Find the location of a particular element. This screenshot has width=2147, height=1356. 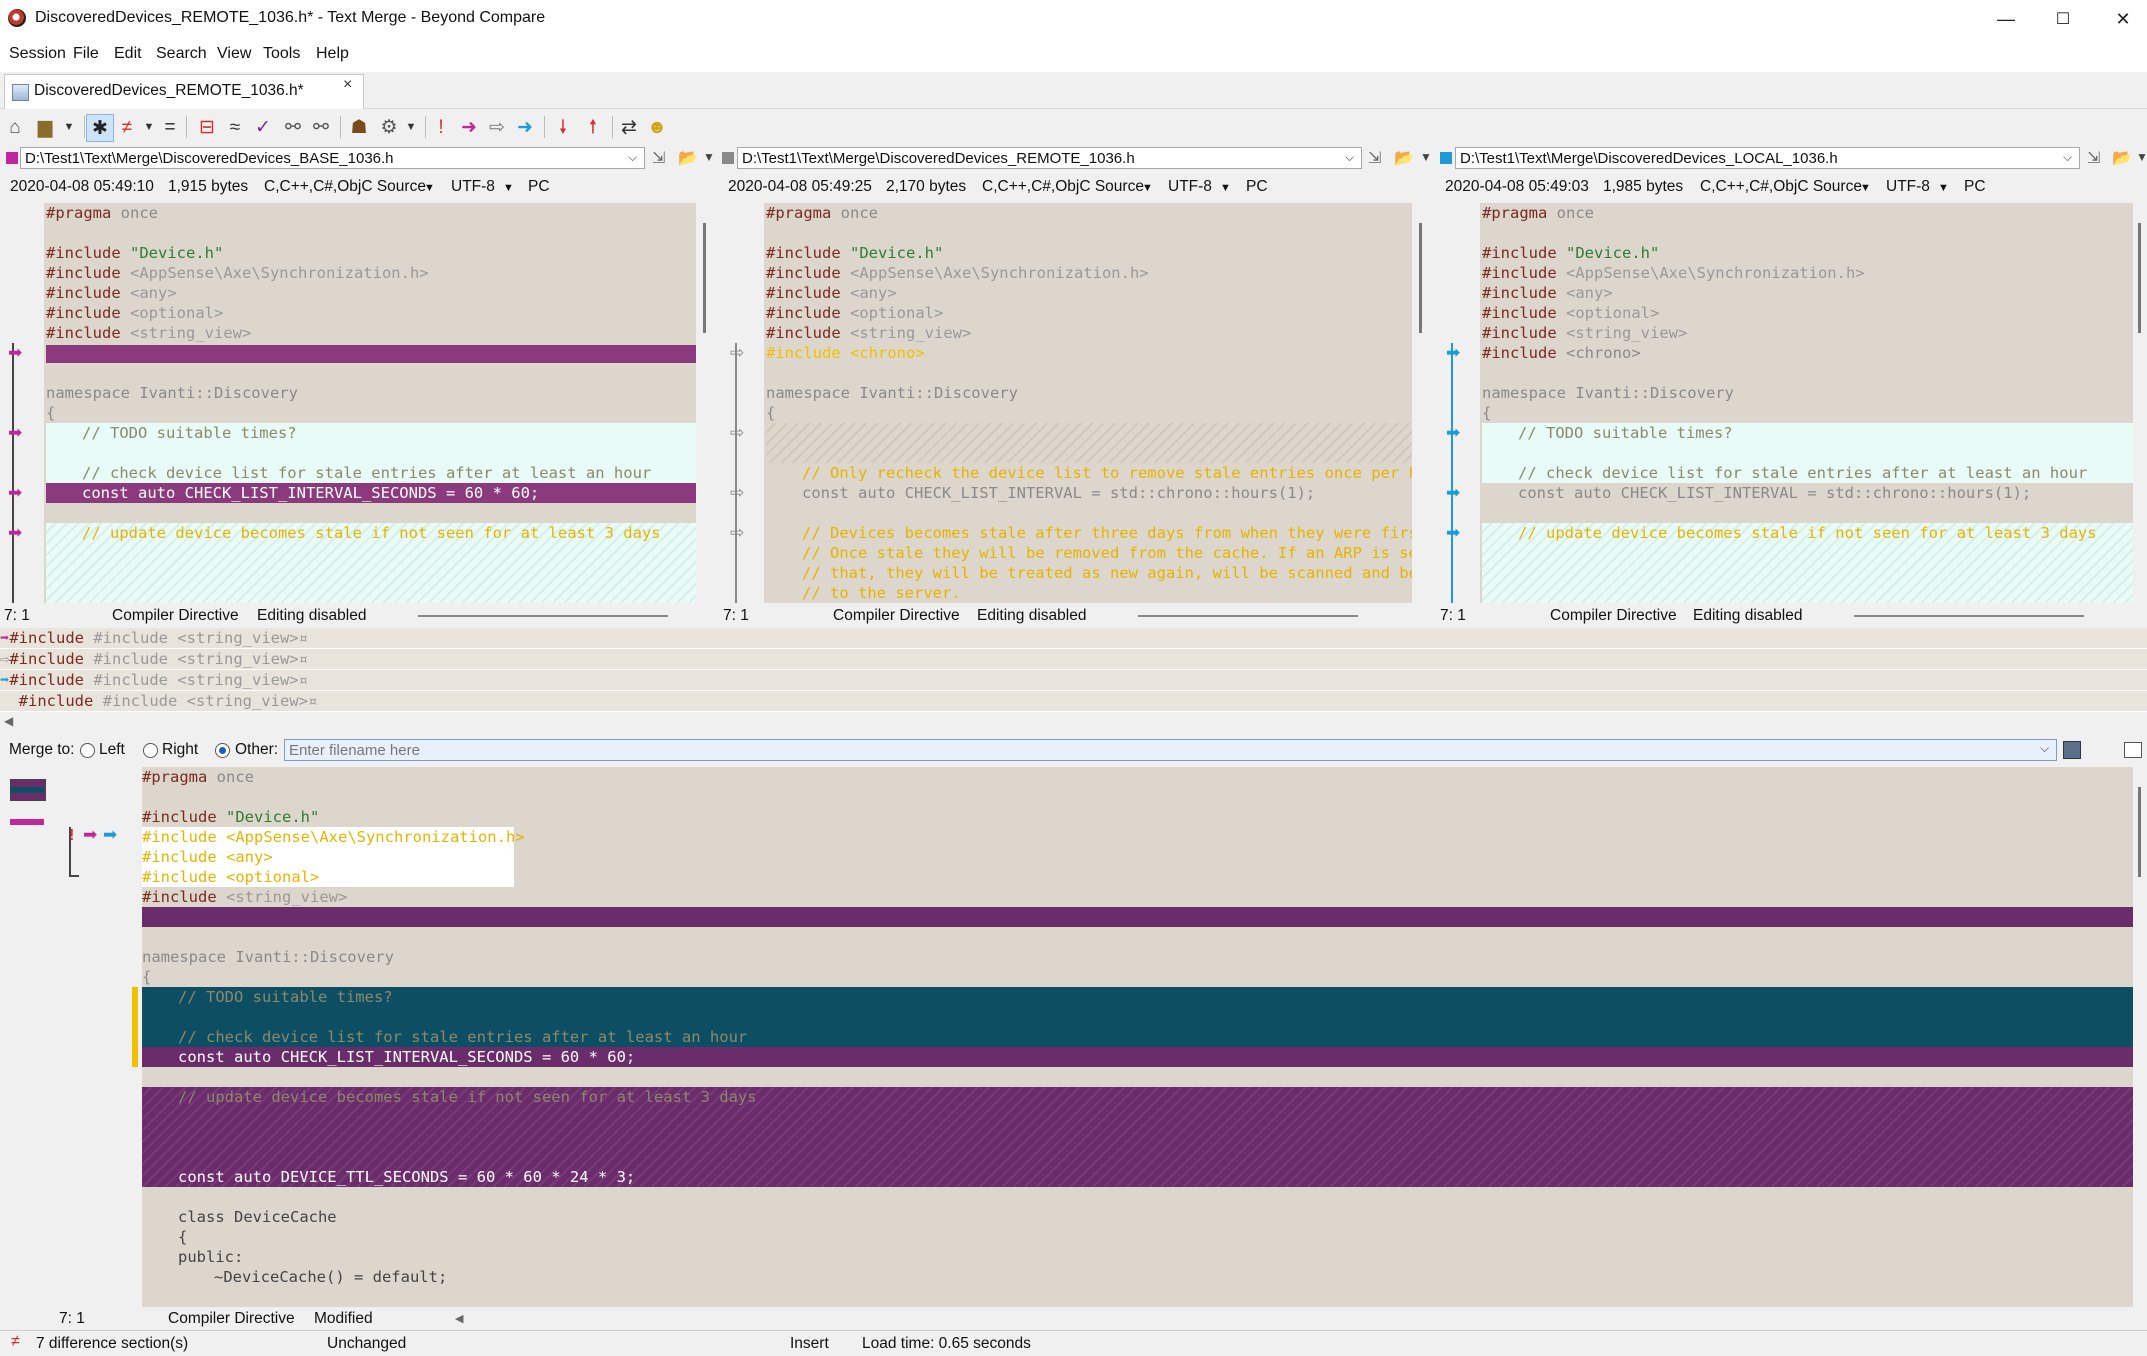

line-compare-base: ➡#include #include <string_view>¤ is located at coordinates (1073, 638).